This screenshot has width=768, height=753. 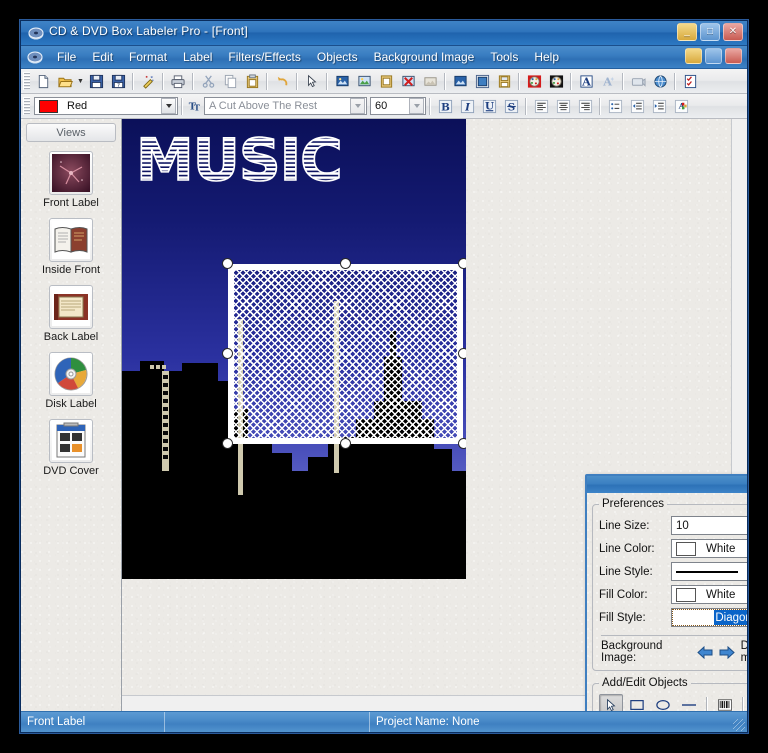 What do you see at coordinates (106, 106) in the screenshot?
I see `fill-color-combo: Red` at bounding box center [106, 106].